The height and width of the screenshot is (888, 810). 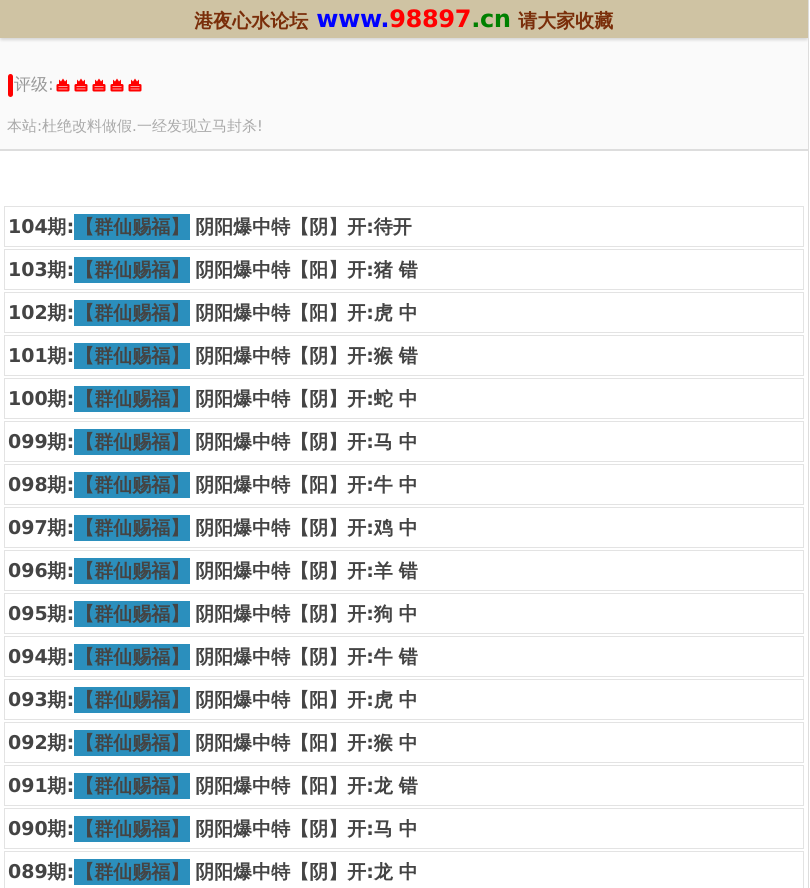 I want to click on draw-result: 开:猪, so click(x=370, y=270).